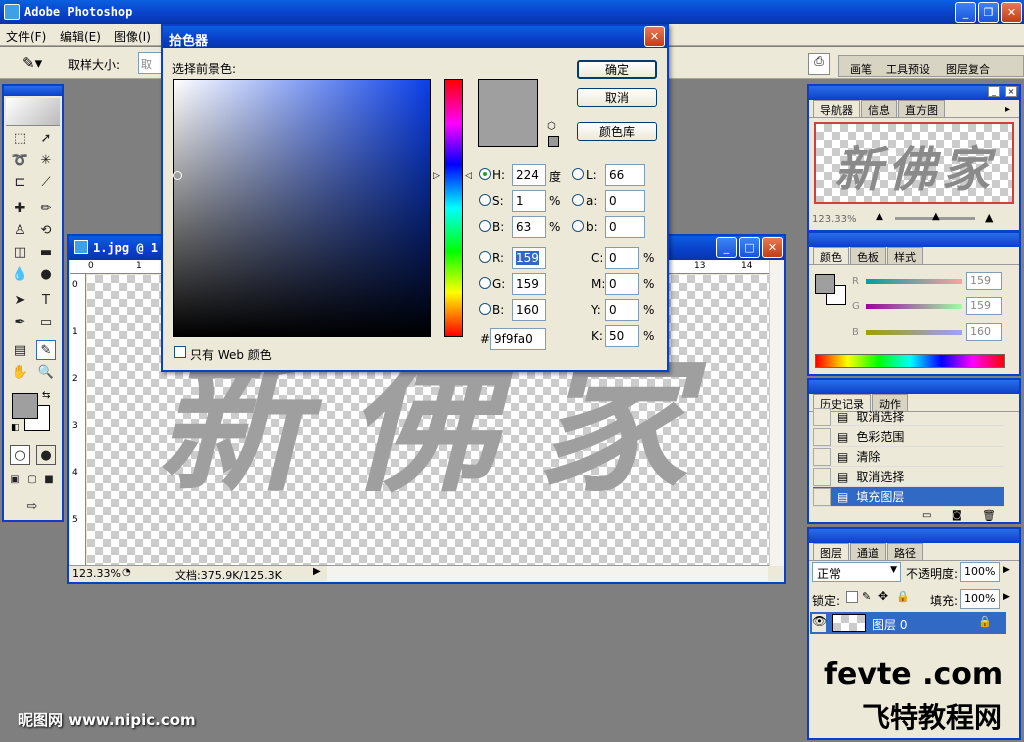  I want to click on hand-tool-icon: ✋, so click(20, 372).